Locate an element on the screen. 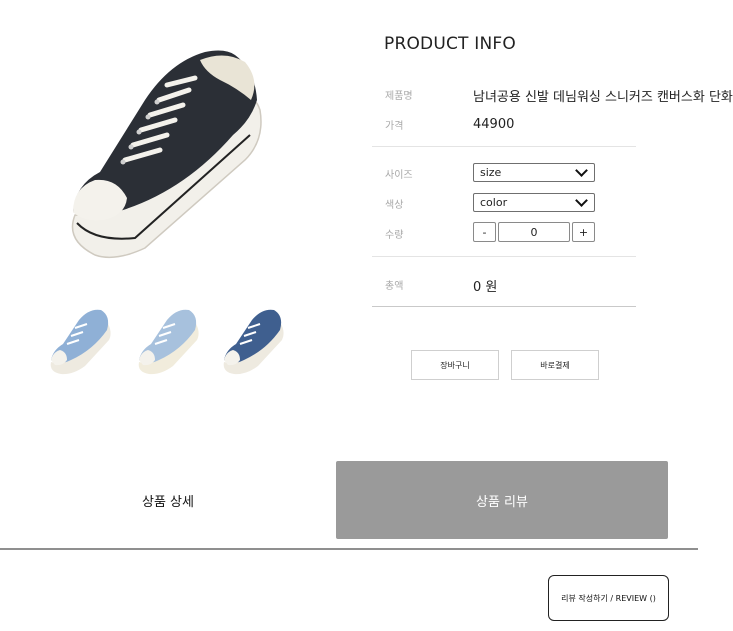  quantity-label: 수량 is located at coordinates (394, 235).